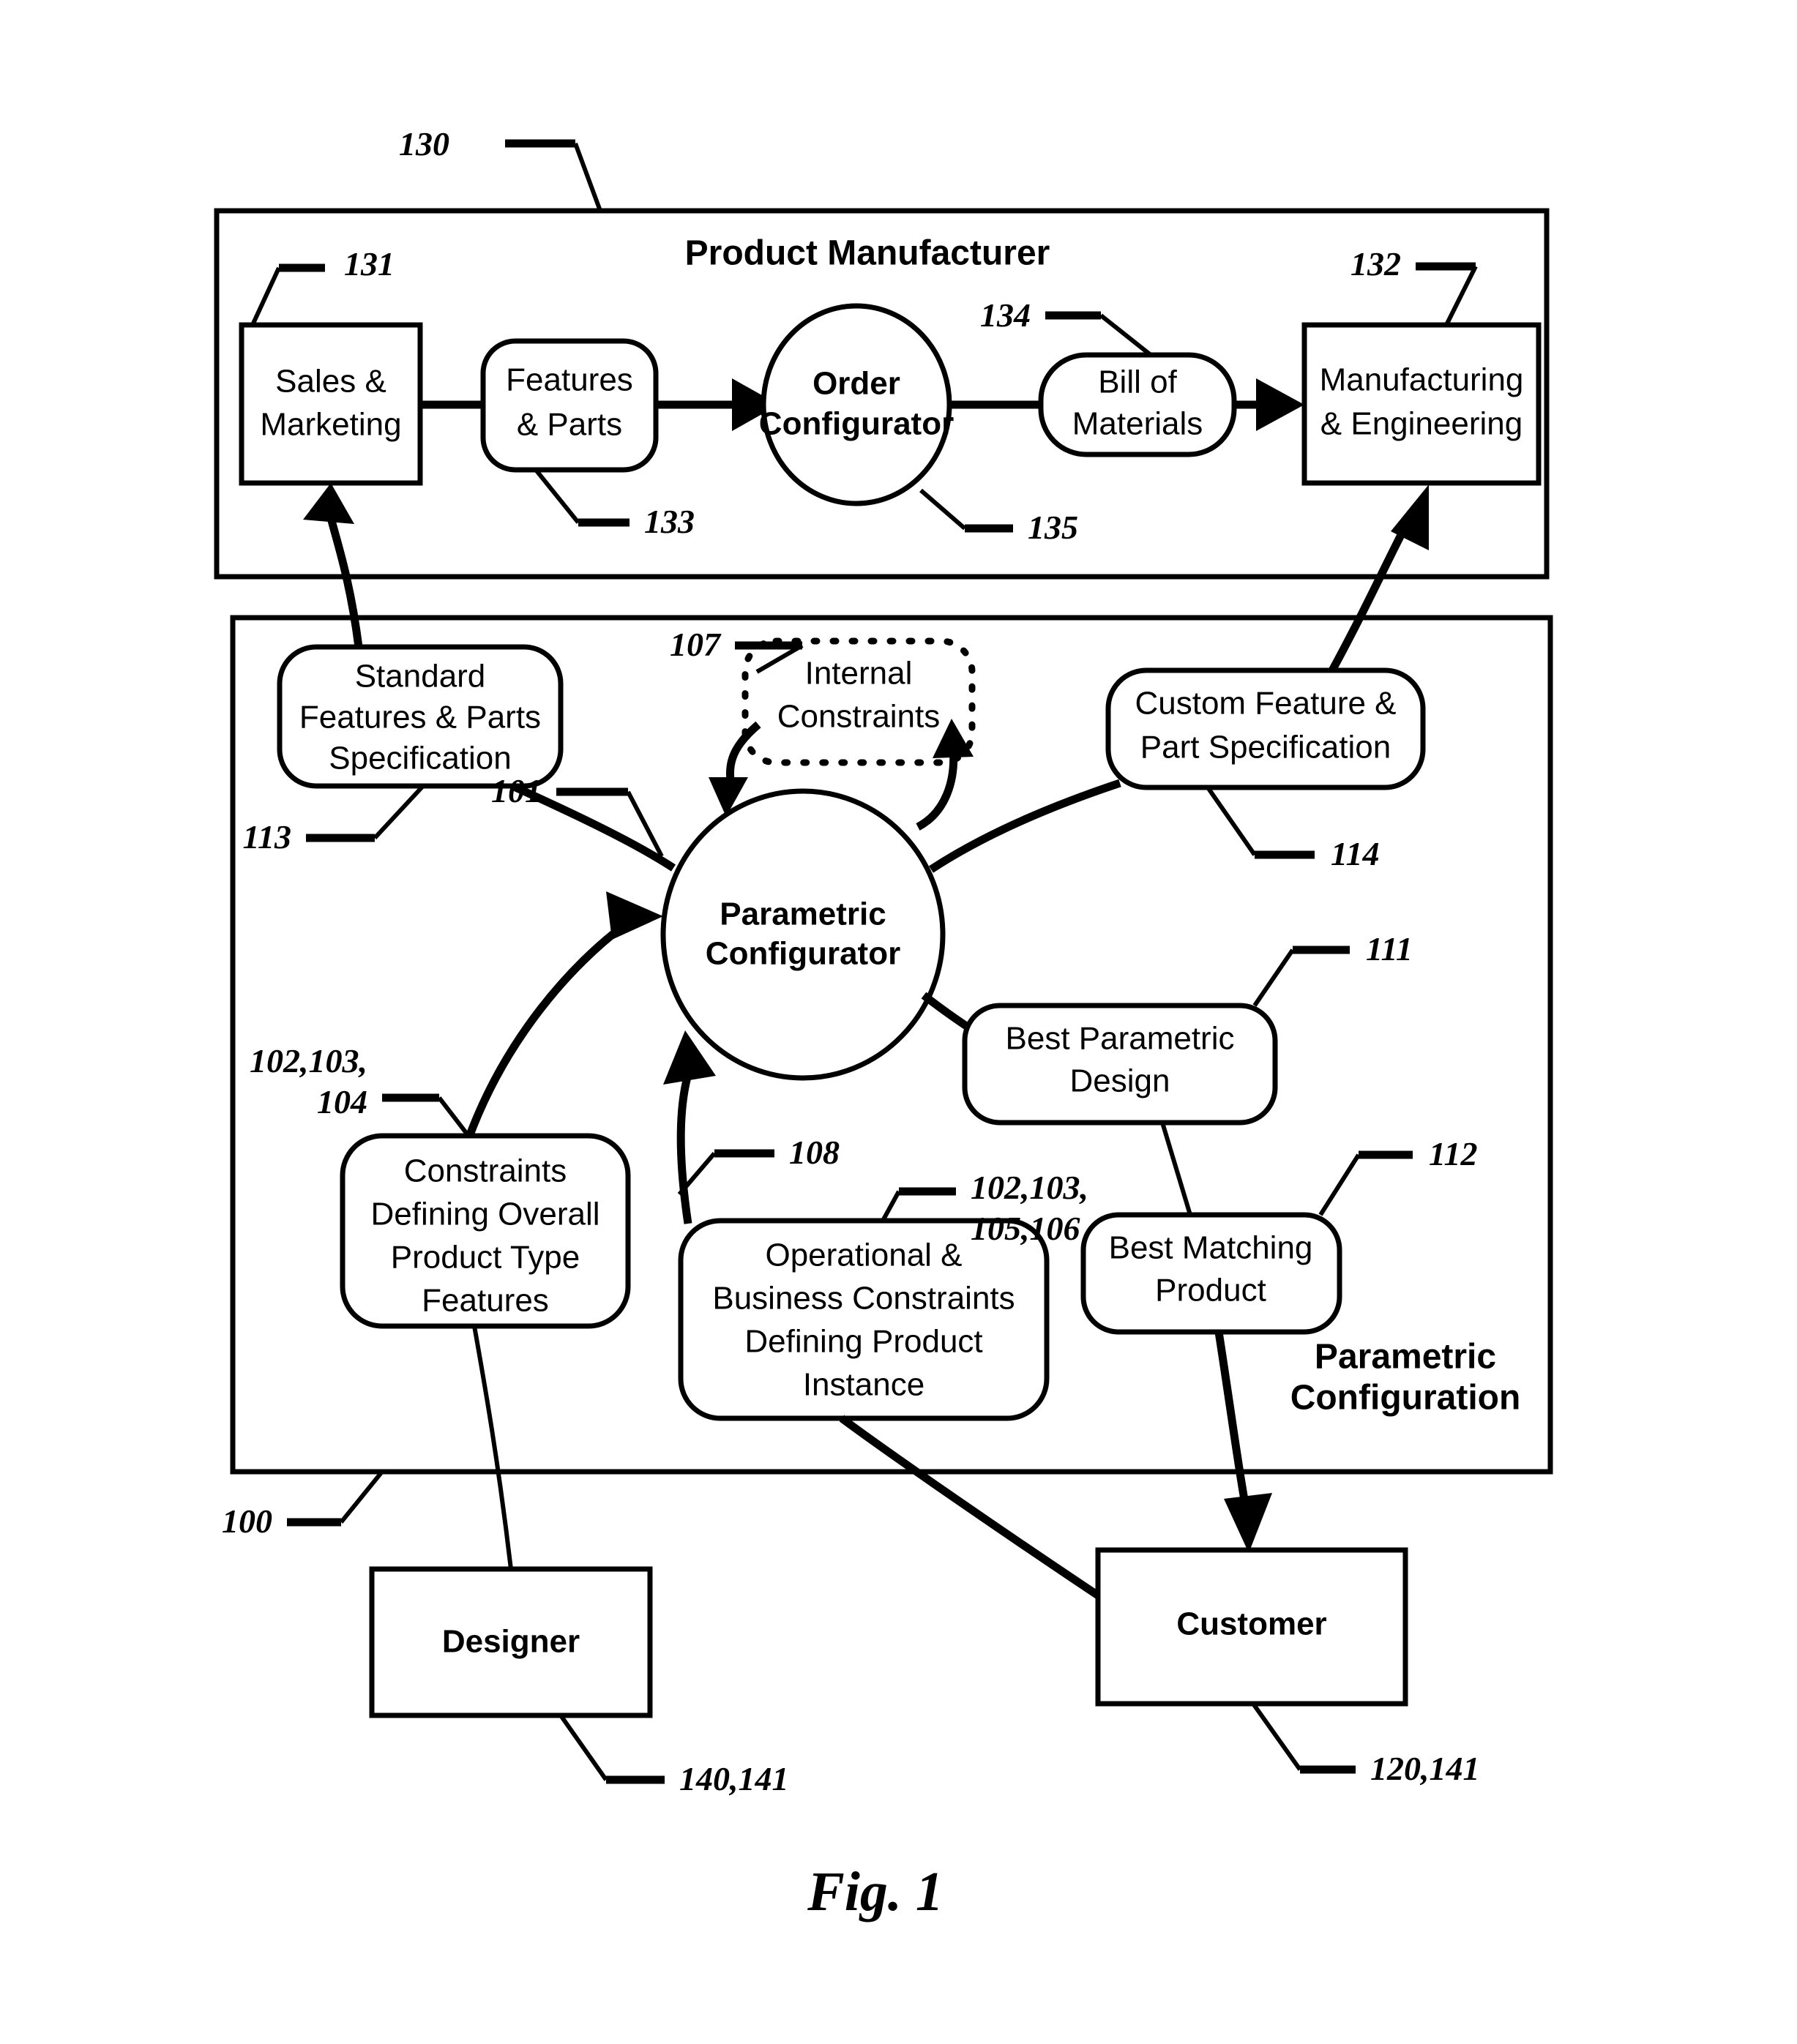 The width and height of the screenshot is (1797, 2044). Describe the element at coordinates (863, 1385) in the screenshot. I see `operational-constraints-line4: Instance` at that location.